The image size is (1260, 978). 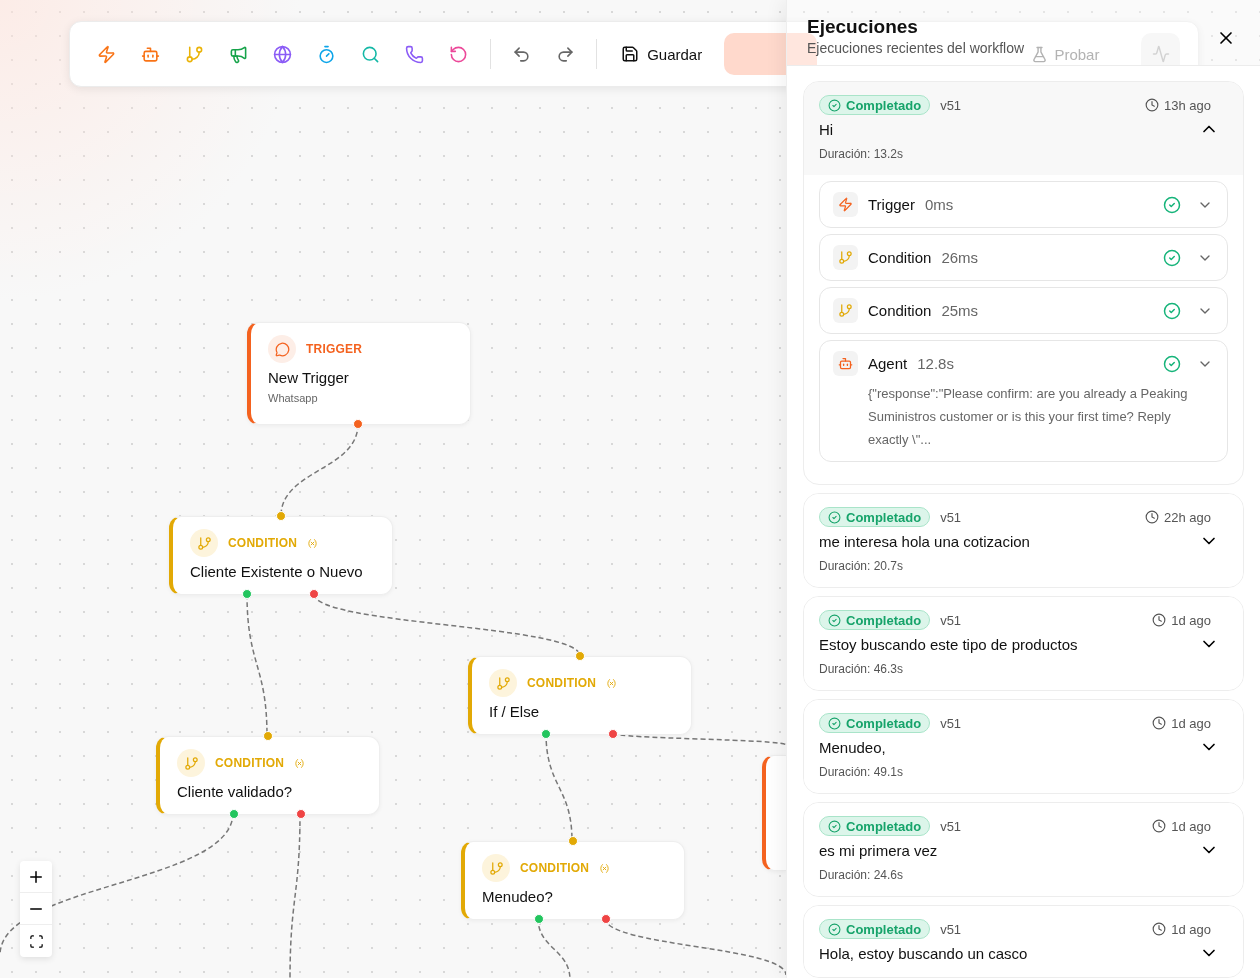 What do you see at coordinates (960, 310) in the screenshot?
I see `step-duration: 25ms` at bounding box center [960, 310].